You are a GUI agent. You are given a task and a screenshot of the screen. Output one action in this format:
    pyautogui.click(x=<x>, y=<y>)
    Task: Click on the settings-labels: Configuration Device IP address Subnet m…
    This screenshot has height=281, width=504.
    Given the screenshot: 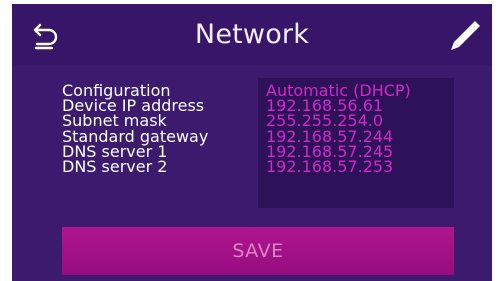 What is the action you would take?
    pyautogui.click(x=135, y=129)
    